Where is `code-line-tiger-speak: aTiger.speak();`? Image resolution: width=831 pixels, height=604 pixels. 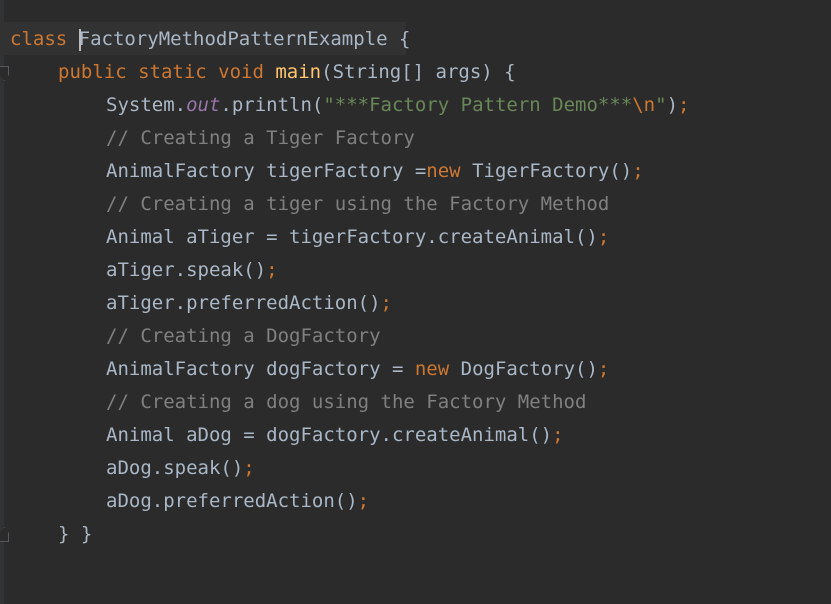
code-line-tiger-speak: aTiger.speak(); is located at coordinates (192, 270).